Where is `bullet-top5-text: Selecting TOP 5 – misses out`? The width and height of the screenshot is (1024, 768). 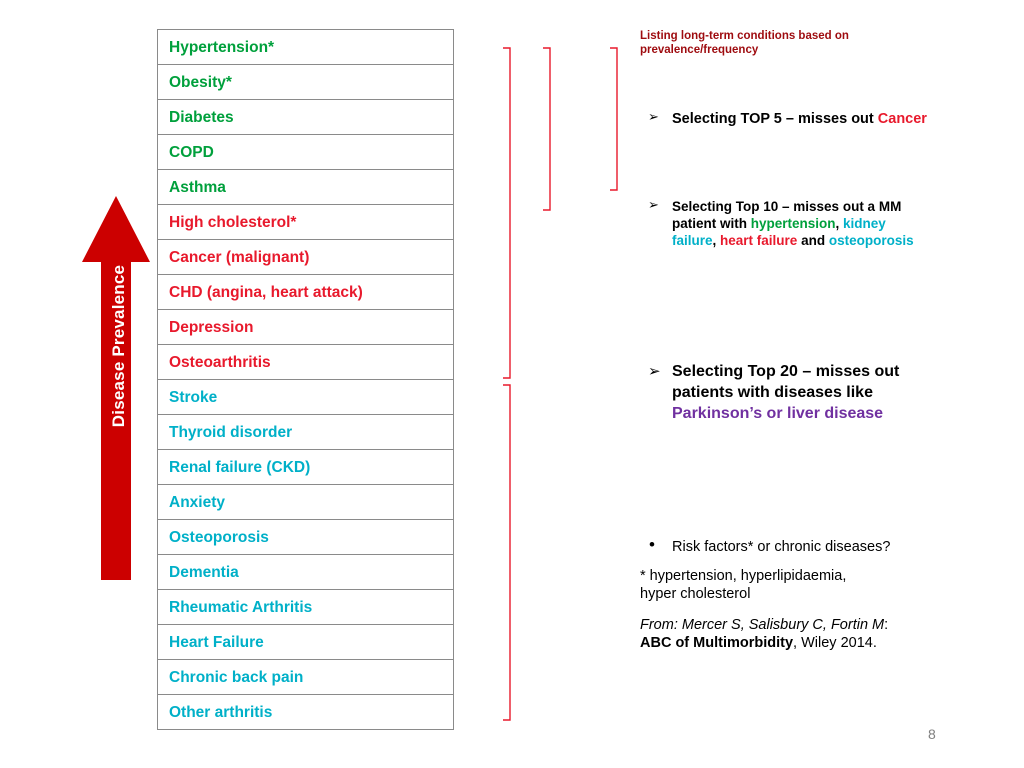 bullet-top5-text: Selecting TOP 5 – misses out is located at coordinates (775, 119).